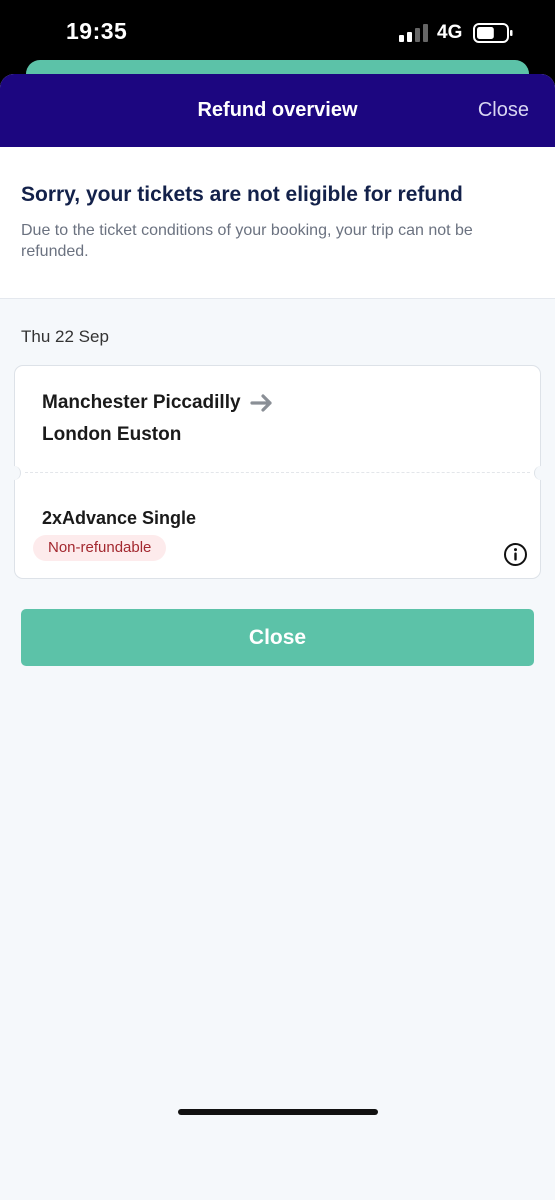 This screenshot has width=555, height=1200. Describe the element at coordinates (515, 554) in the screenshot. I see `info-icon` at that location.